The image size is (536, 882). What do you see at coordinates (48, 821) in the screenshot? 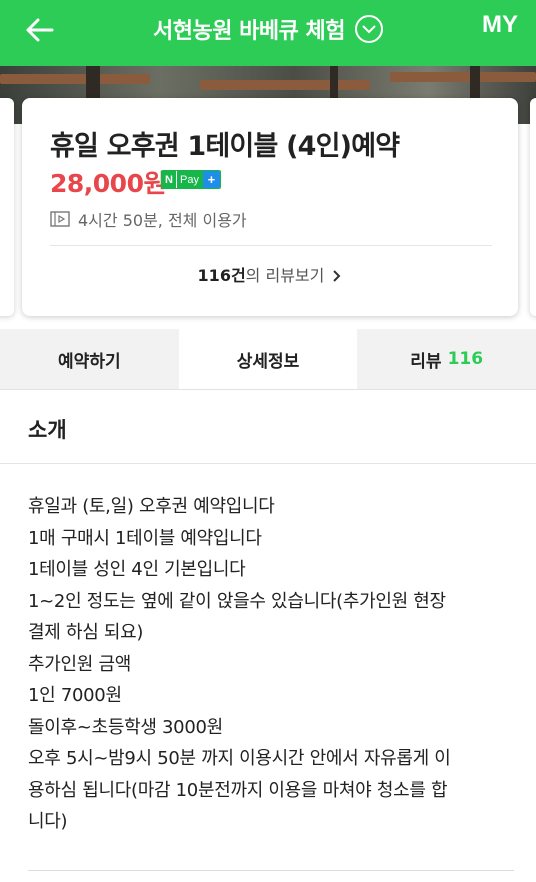
I see `description-line: 니다)` at bounding box center [48, 821].